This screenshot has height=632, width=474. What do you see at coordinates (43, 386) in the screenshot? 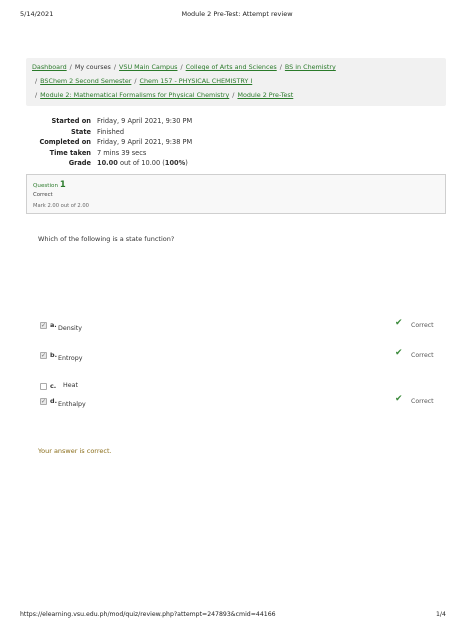
I see `answer-checkbox` at bounding box center [43, 386].